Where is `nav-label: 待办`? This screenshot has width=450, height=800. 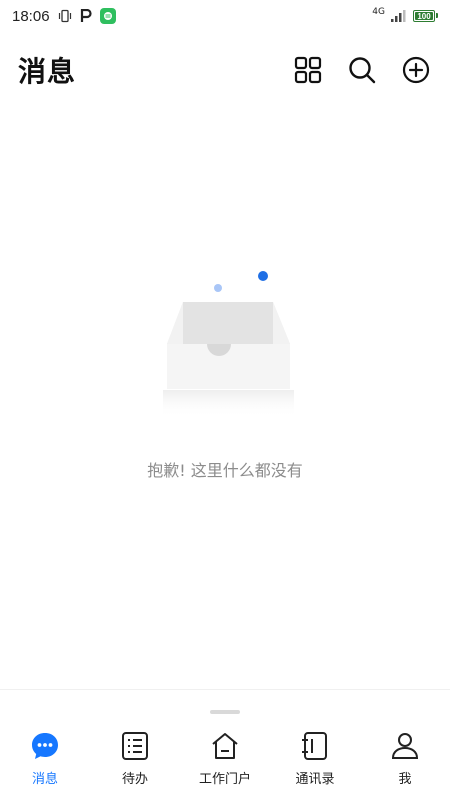
nav-label: 待办 is located at coordinates (134, 779).